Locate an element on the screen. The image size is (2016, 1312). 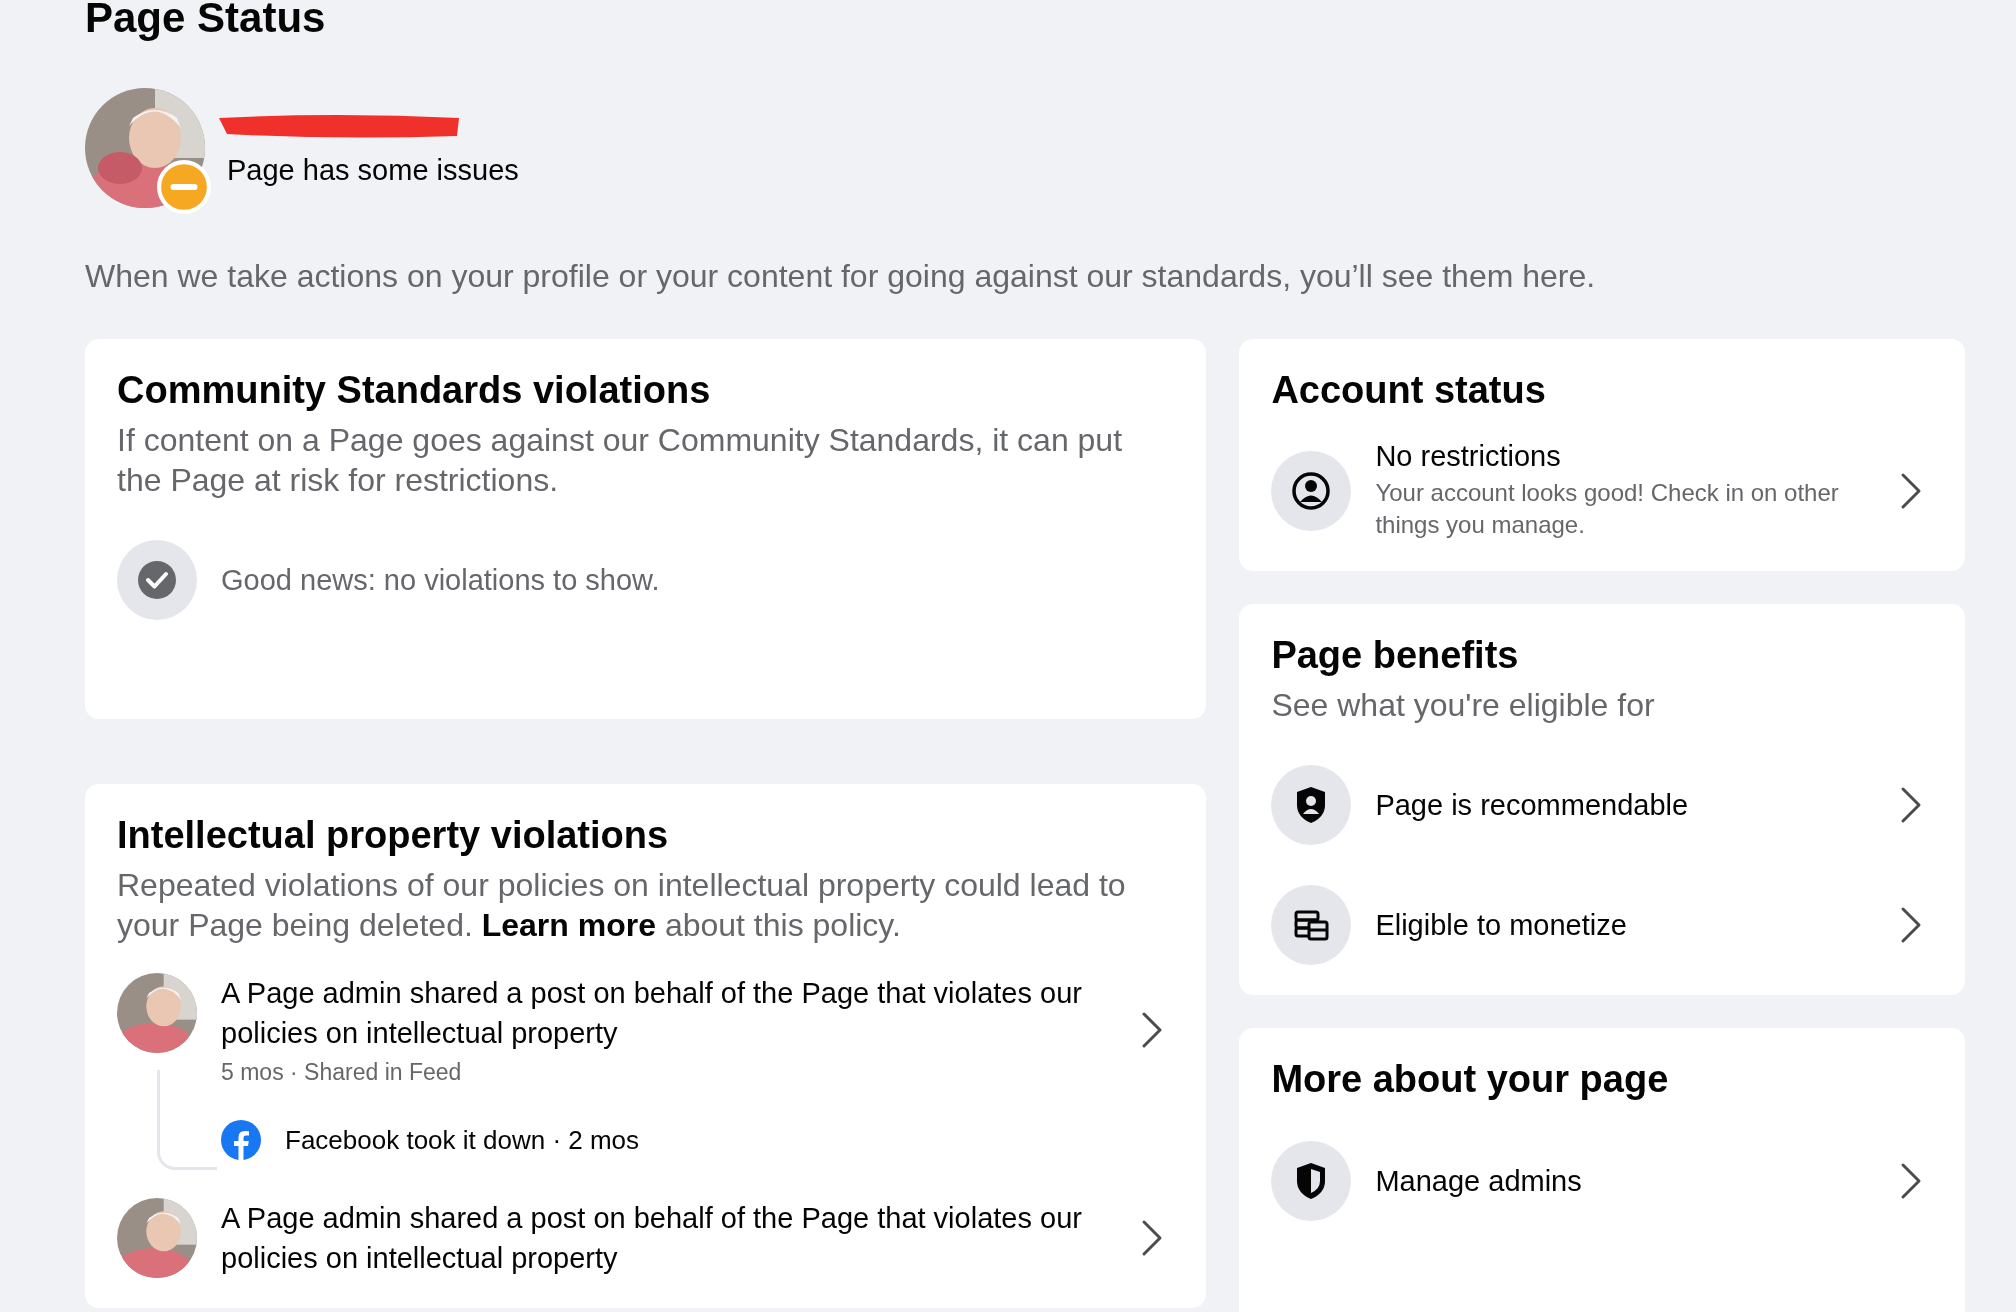
item-subtitle: Your account looks good! Check in on other things you manage. is located at coordinates (1607, 509).